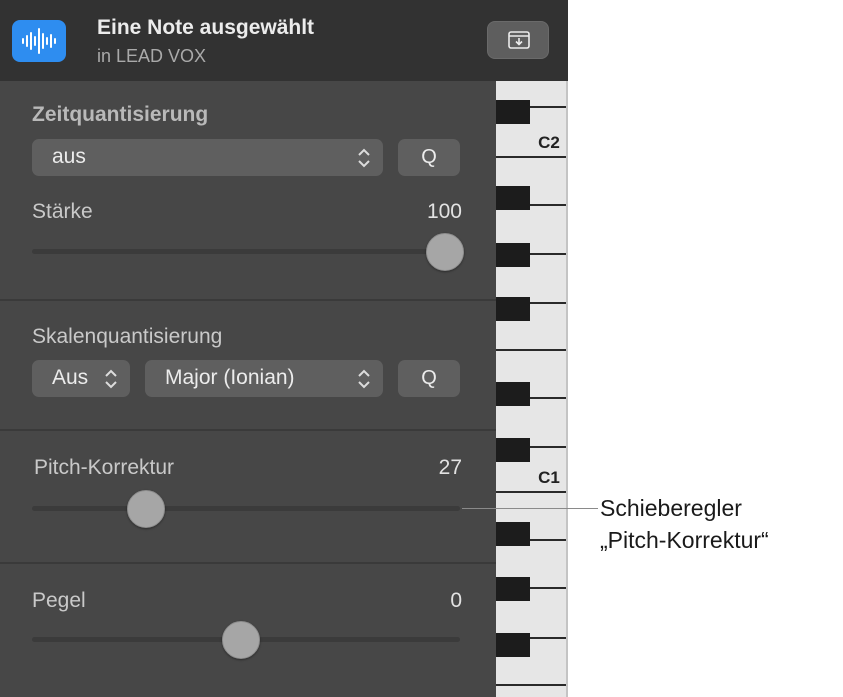  I want to click on waveform-icon, so click(39, 41).